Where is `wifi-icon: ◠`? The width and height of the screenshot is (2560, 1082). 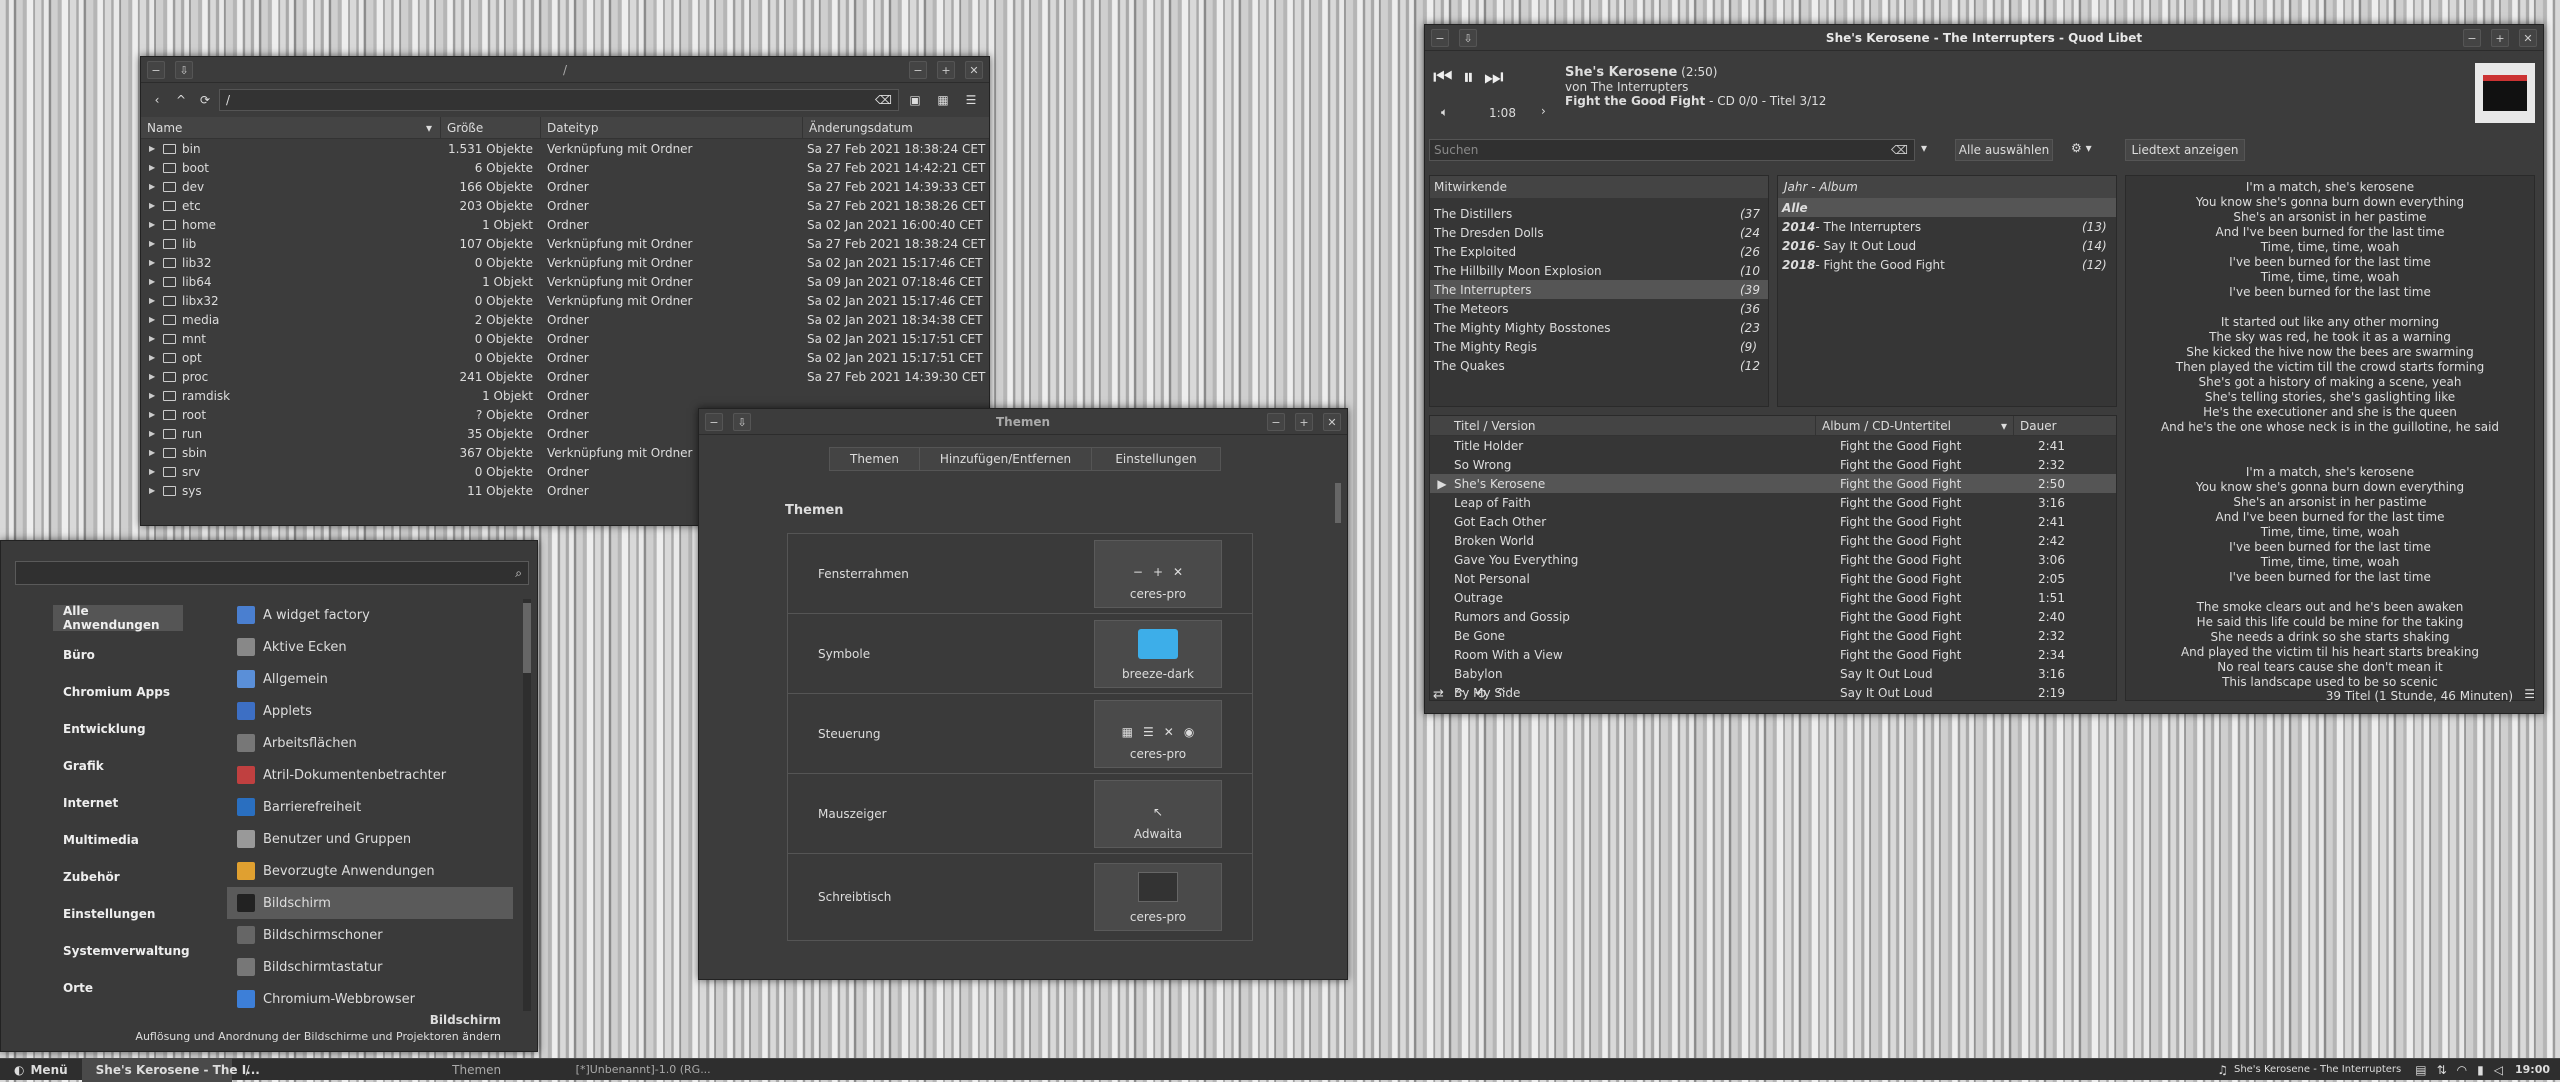
wifi-icon: ◠ is located at coordinates (2462, 1070).